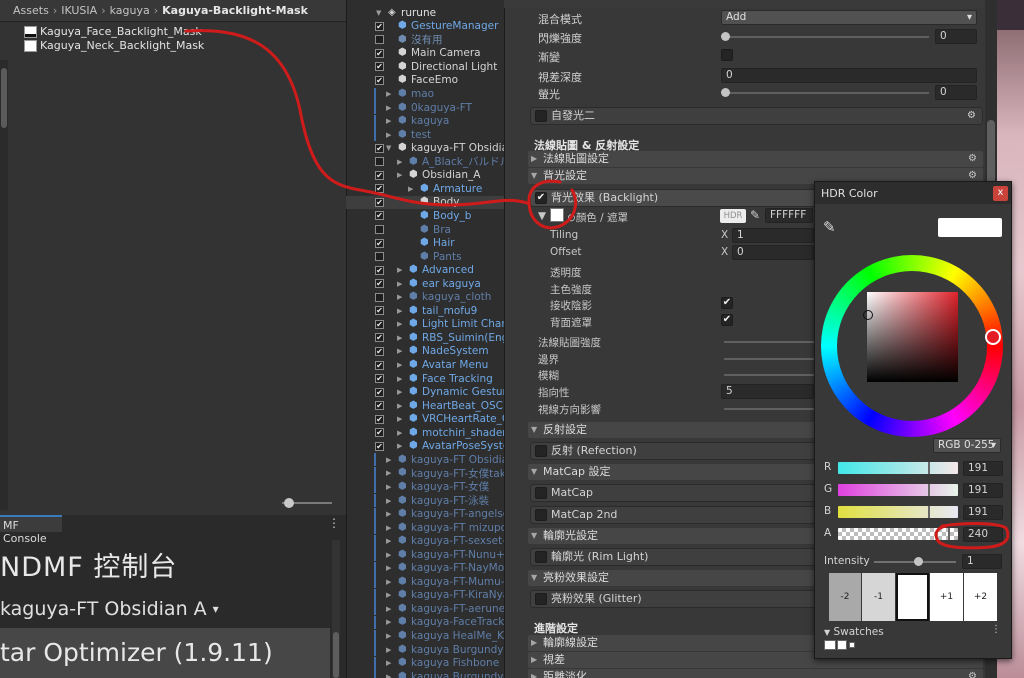  What do you see at coordinates (336, 609) in the screenshot?
I see `console-scrollbar` at bounding box center [336, 609].